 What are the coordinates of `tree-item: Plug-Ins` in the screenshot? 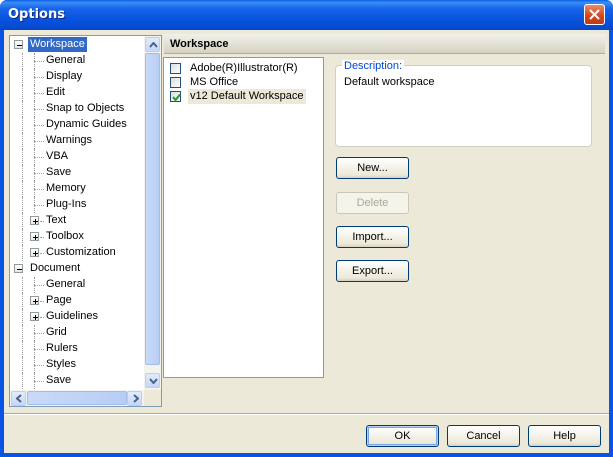 It's located at (77, 205).